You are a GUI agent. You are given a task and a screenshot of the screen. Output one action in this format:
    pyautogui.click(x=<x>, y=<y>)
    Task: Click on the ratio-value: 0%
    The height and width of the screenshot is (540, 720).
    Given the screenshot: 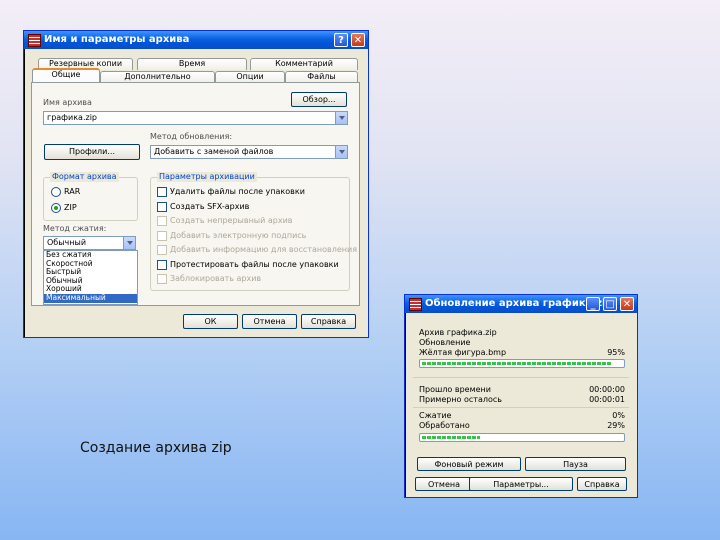 What is the action you would take?
    pyautogui.click(x=618, y=415)
    